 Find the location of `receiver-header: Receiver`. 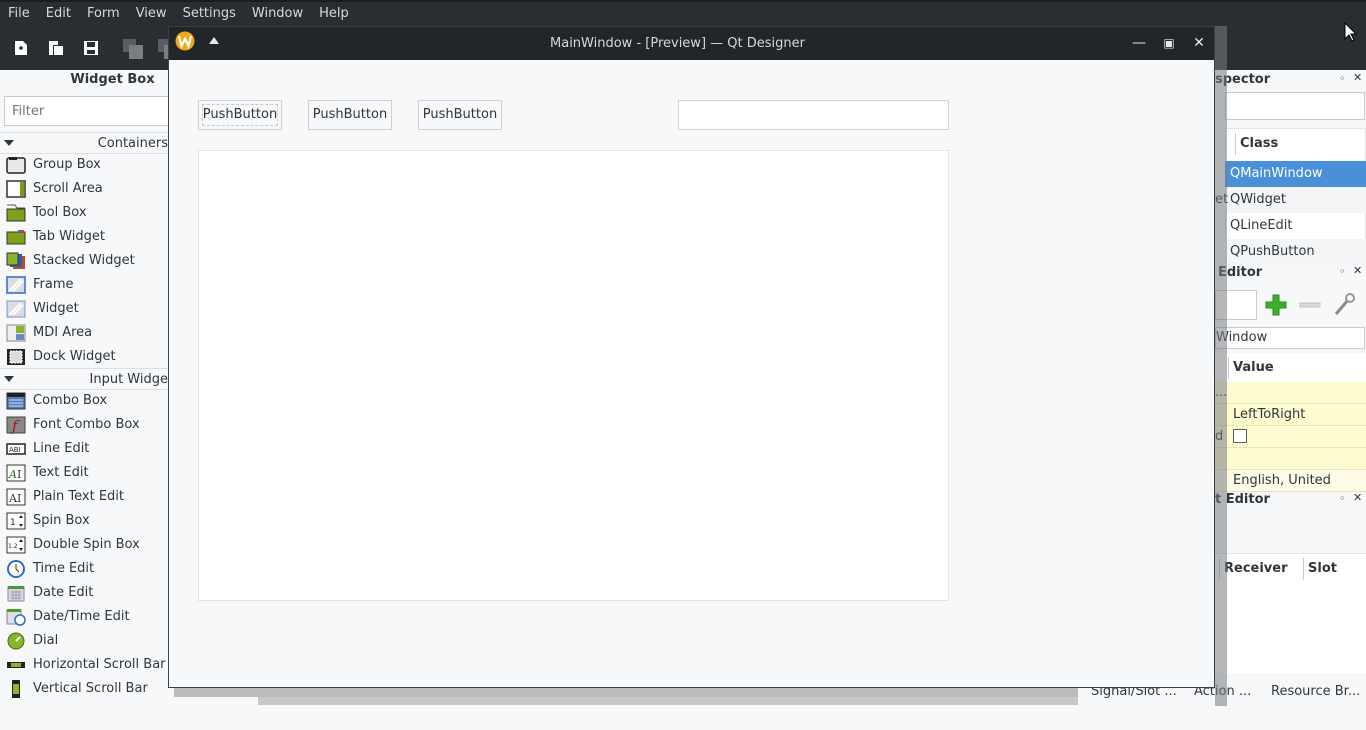

receiver-header: Receiver is located at coordinates (1256, 568).